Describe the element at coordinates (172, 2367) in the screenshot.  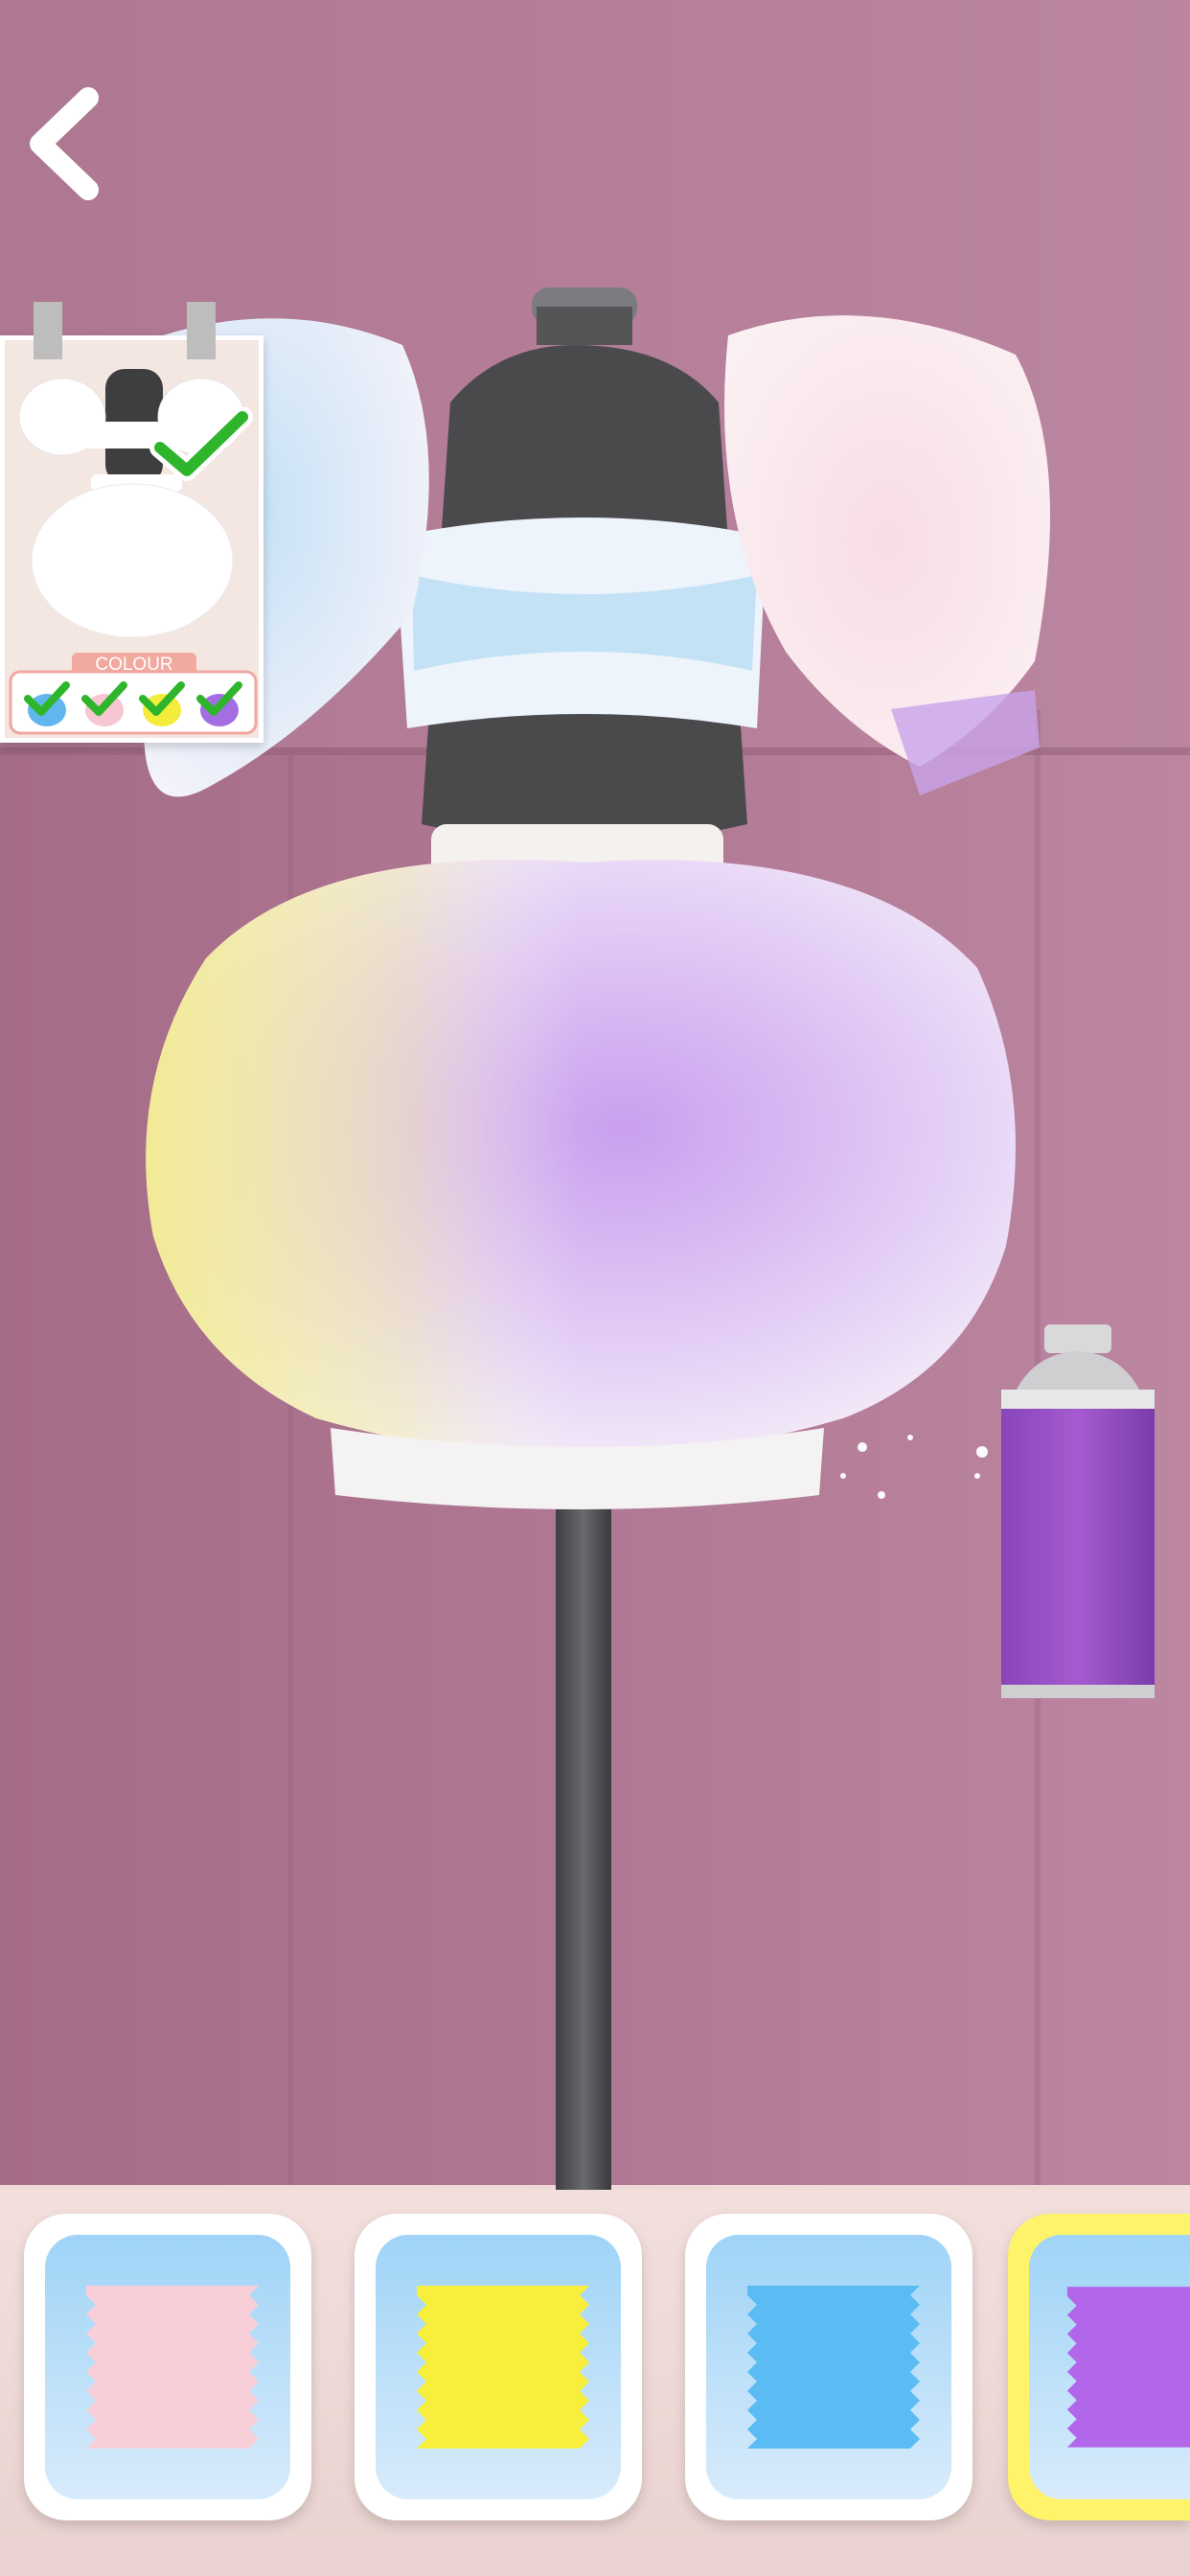
I see `fabric-pink-icon` at that location.